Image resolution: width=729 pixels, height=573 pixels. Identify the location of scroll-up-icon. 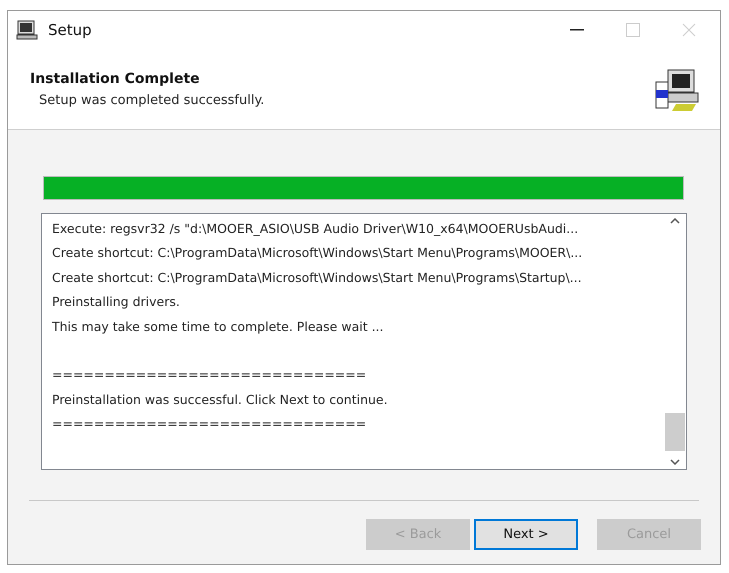
(675, 221).